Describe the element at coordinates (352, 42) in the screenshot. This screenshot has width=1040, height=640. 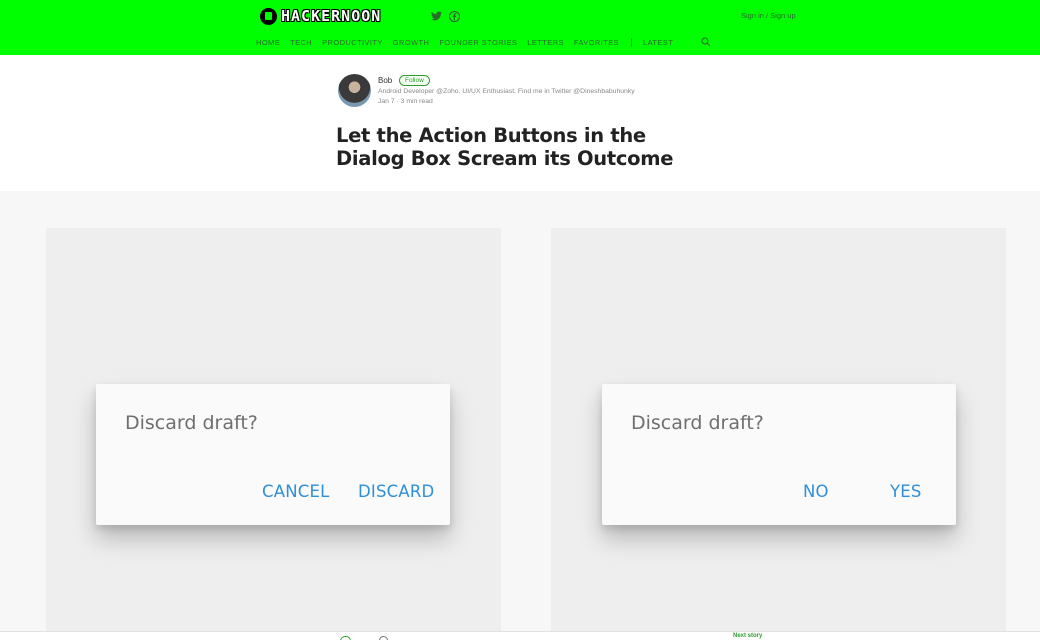
I see `nav-item-productivity: PRODUCTIVITY` at that location.